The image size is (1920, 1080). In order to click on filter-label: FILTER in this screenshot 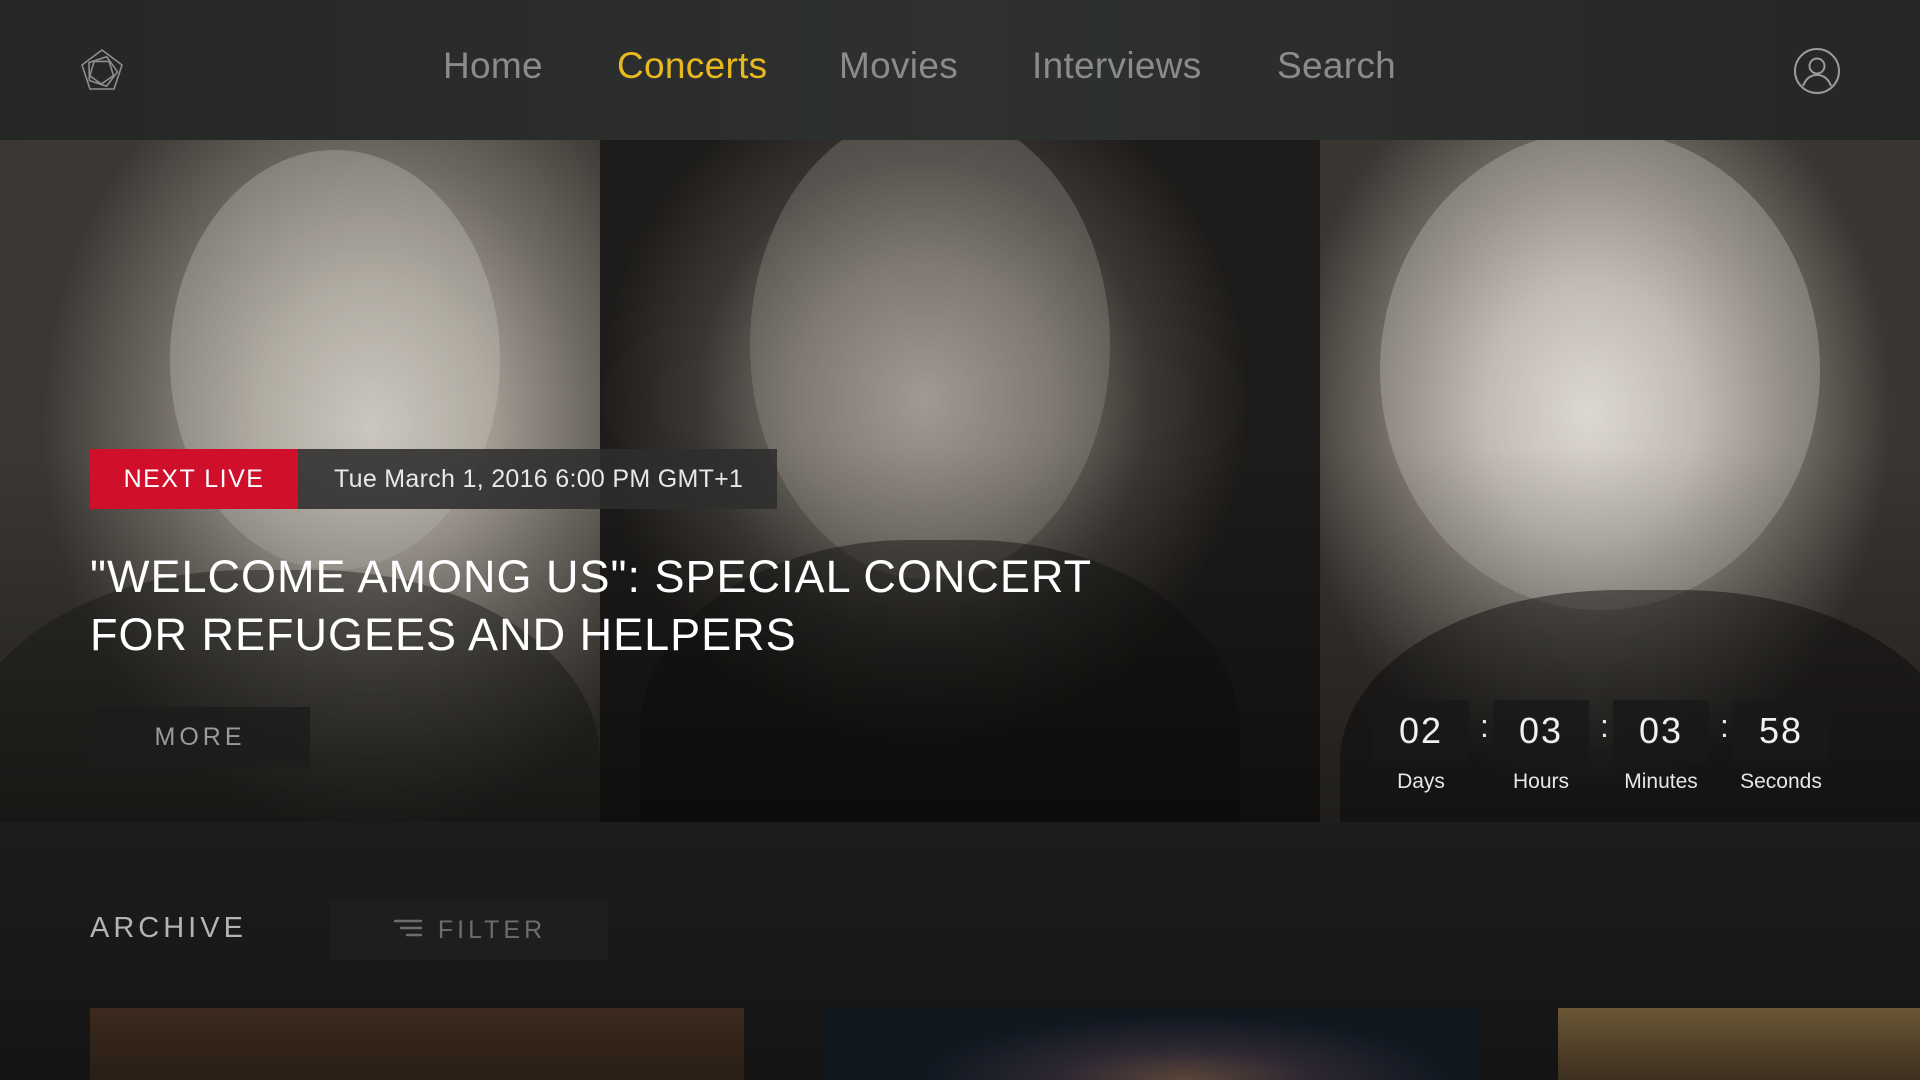, I will do `click(492, 929)`.